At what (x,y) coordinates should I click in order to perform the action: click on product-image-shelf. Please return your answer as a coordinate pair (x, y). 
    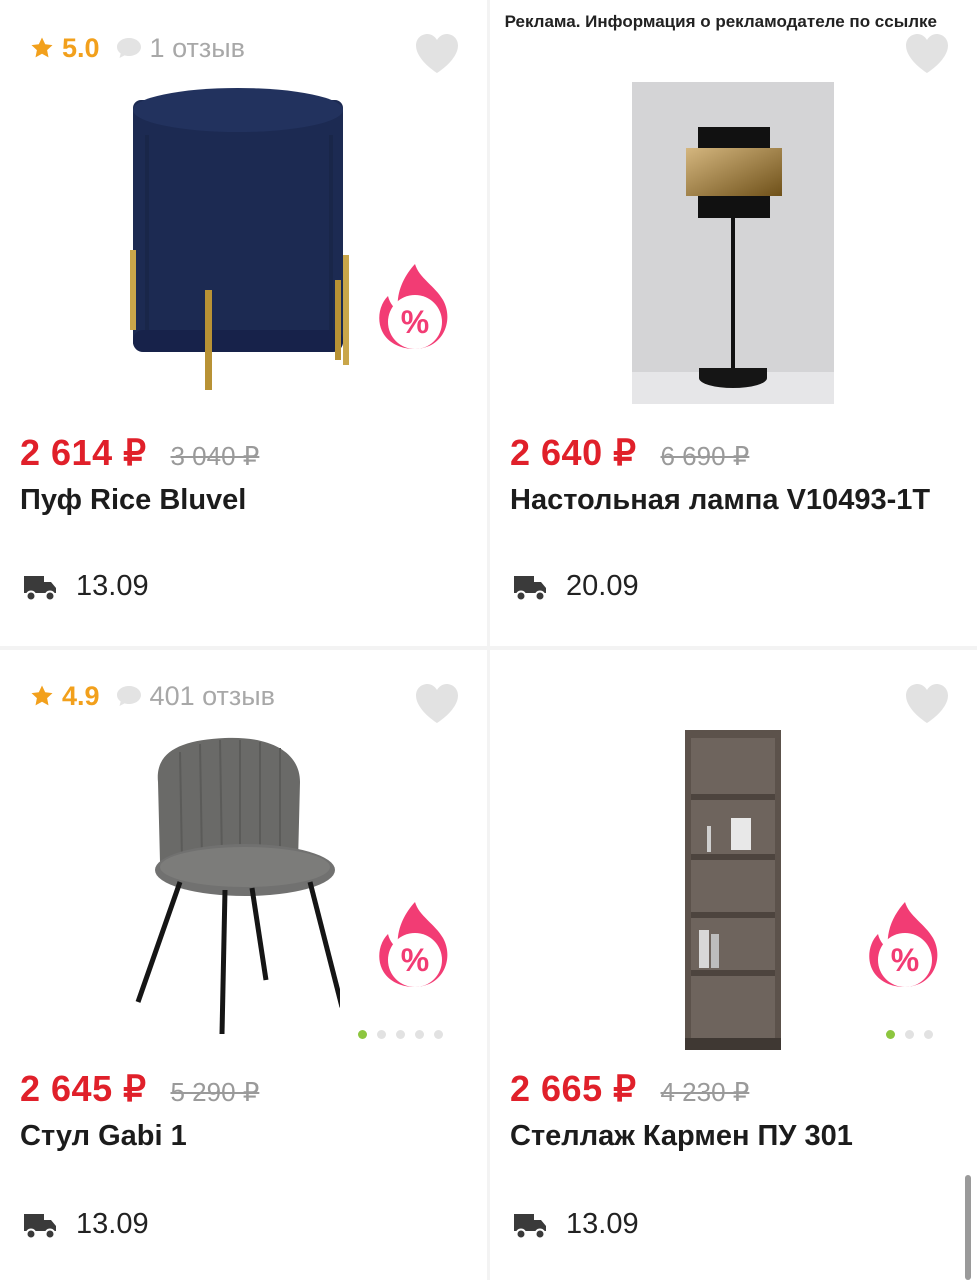
    Looking at the image, I should click on (733, 890).